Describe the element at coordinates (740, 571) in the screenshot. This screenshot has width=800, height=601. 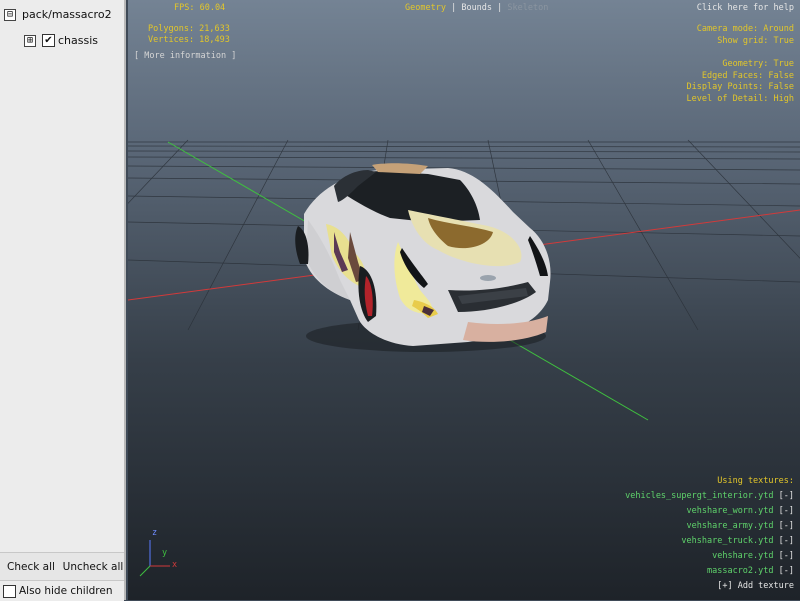
I see `texture-name: massacro2.ytd` at that location.